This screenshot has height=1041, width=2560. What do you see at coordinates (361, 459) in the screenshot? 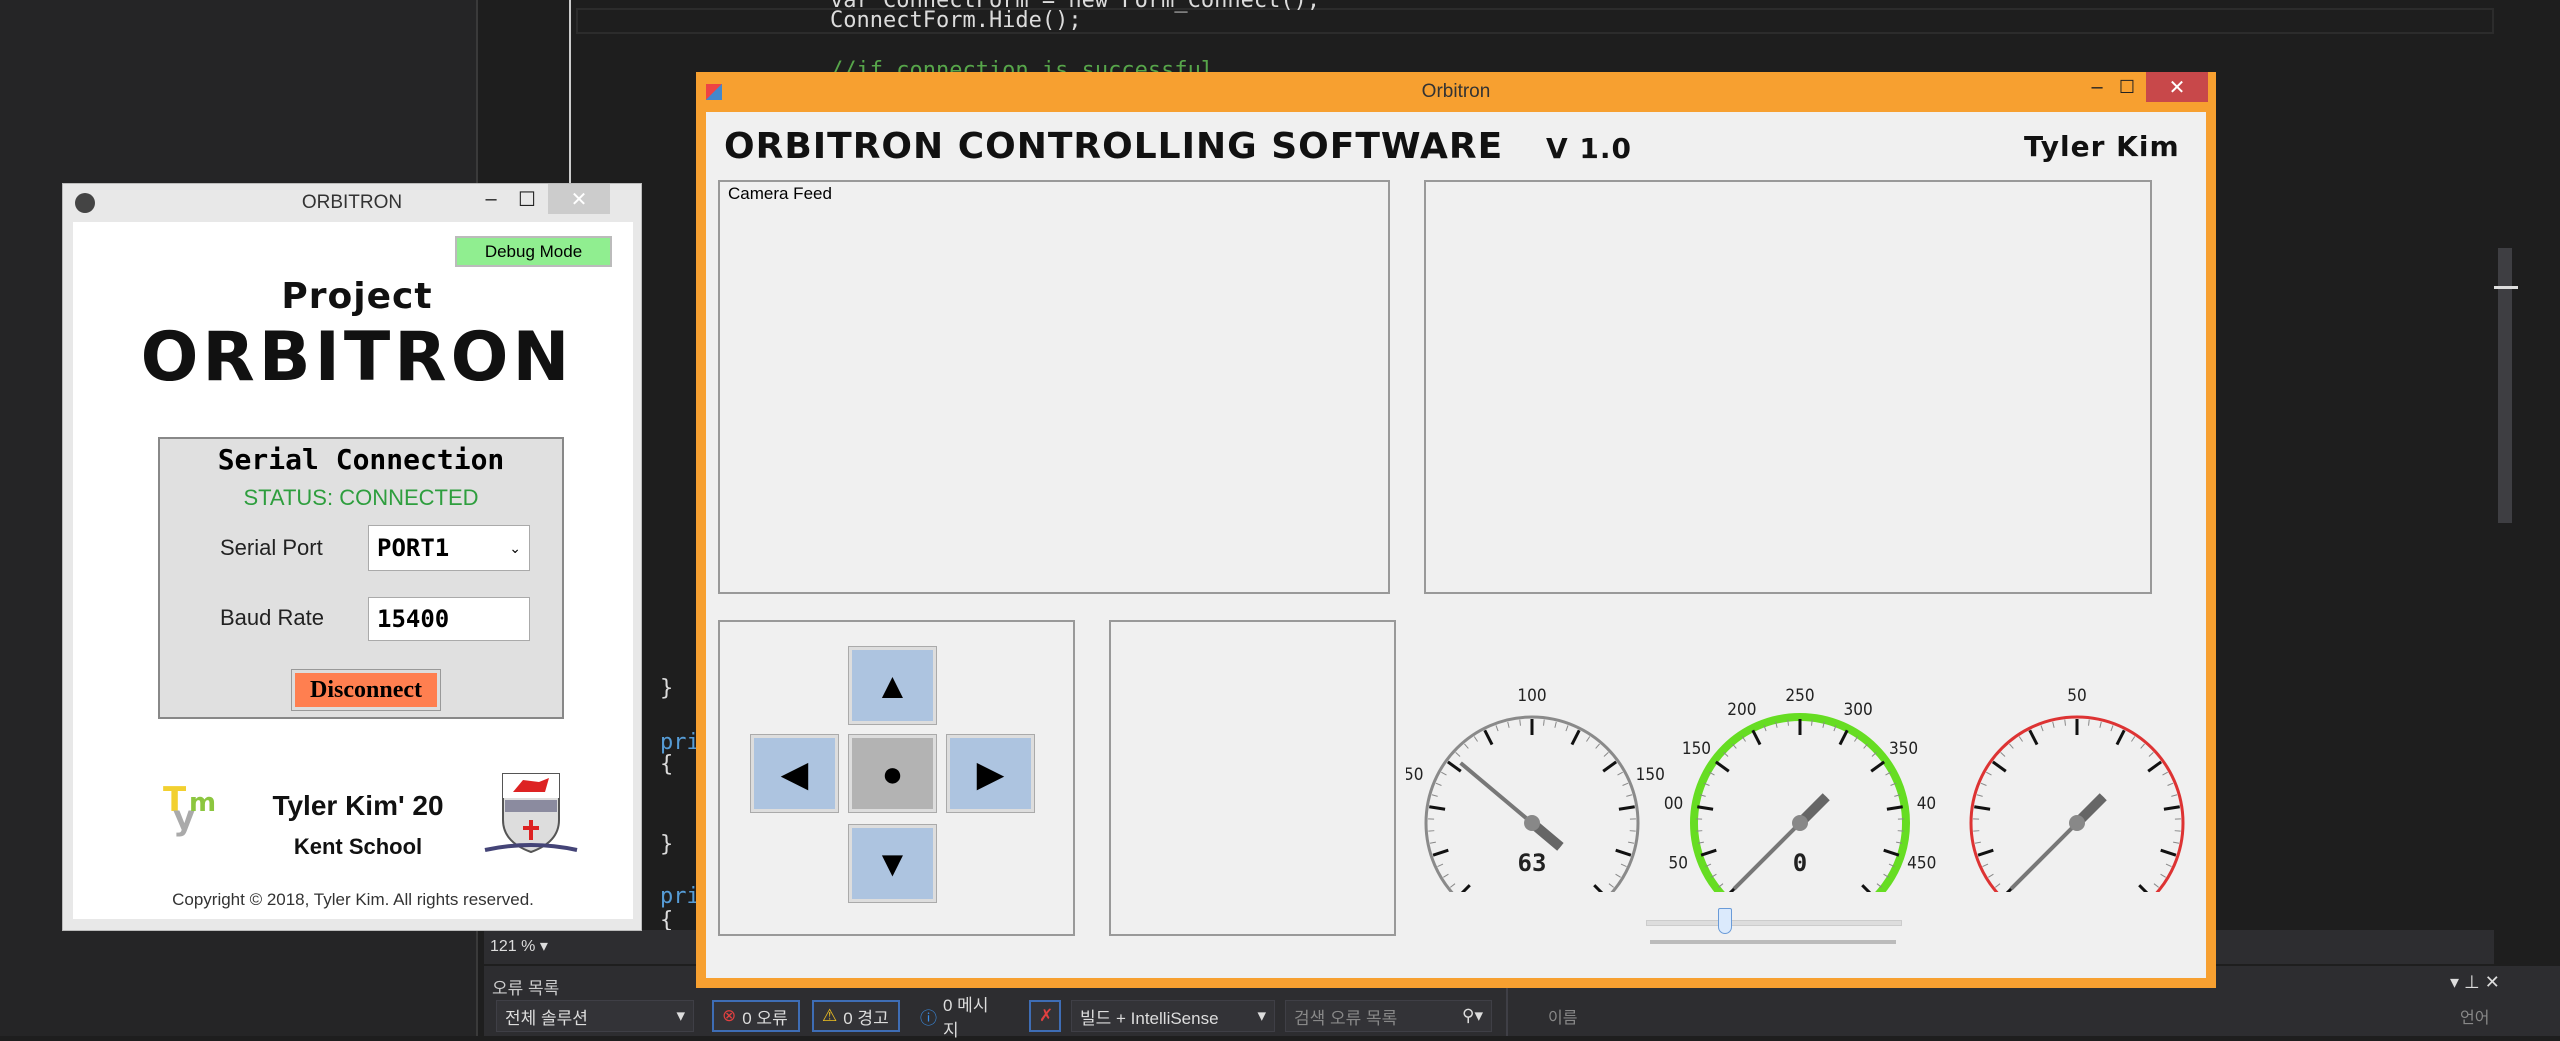
I see `group-title: Serial Connection` at bounding box center [361, 459].